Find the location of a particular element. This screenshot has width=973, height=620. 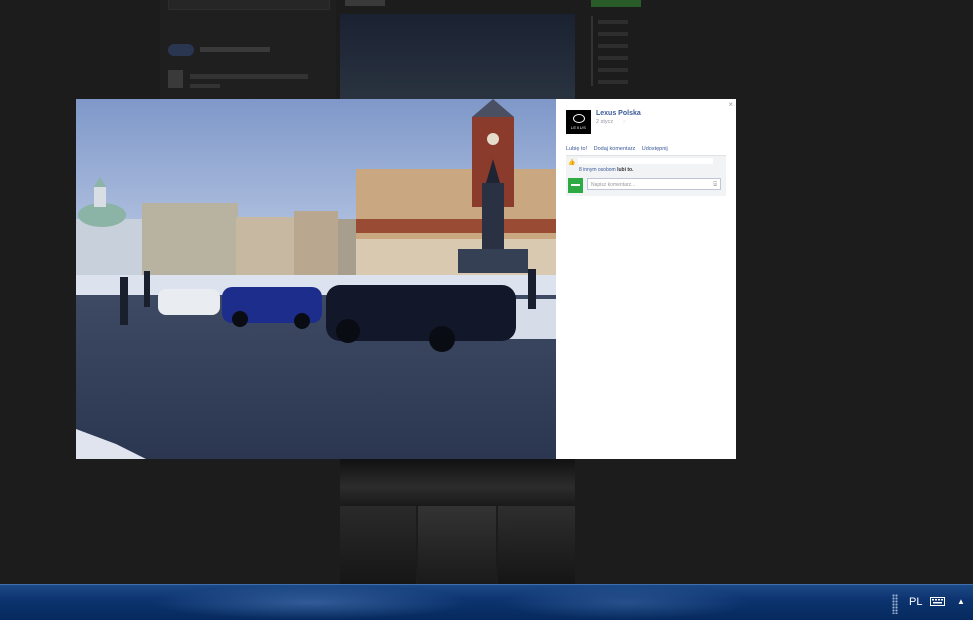

commenter-avatar is located at coordinates (575, 185).